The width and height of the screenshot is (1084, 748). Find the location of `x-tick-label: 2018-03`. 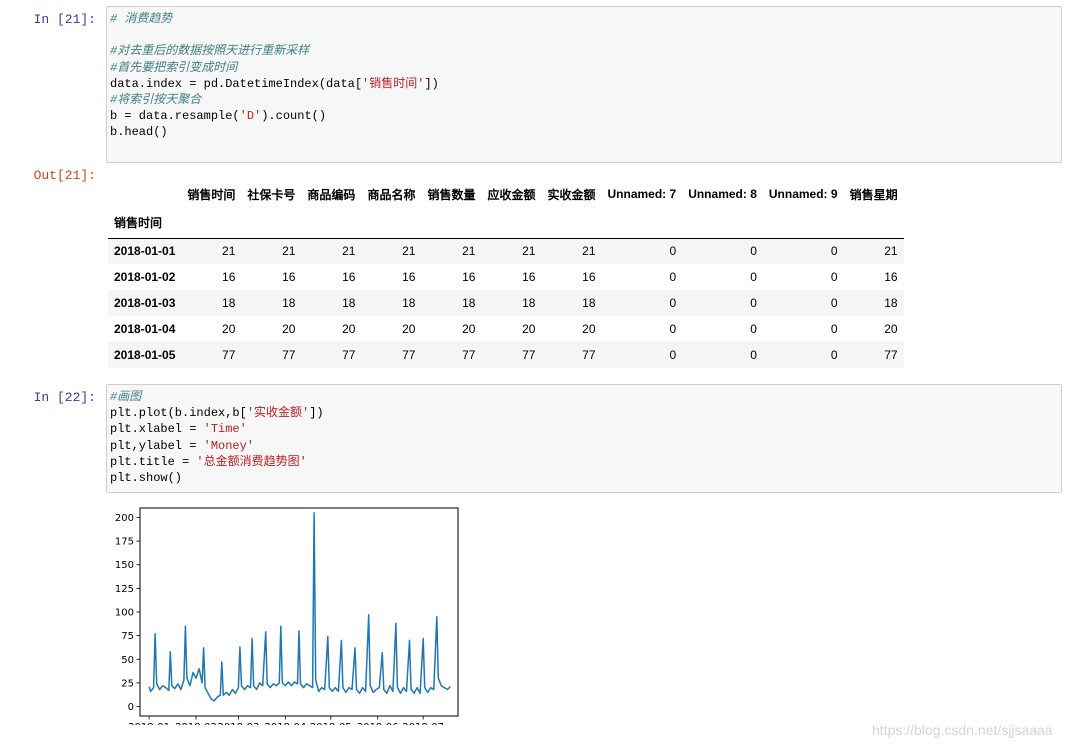

x-tick-label: 2018-03 is located at coordinates (239, 723).